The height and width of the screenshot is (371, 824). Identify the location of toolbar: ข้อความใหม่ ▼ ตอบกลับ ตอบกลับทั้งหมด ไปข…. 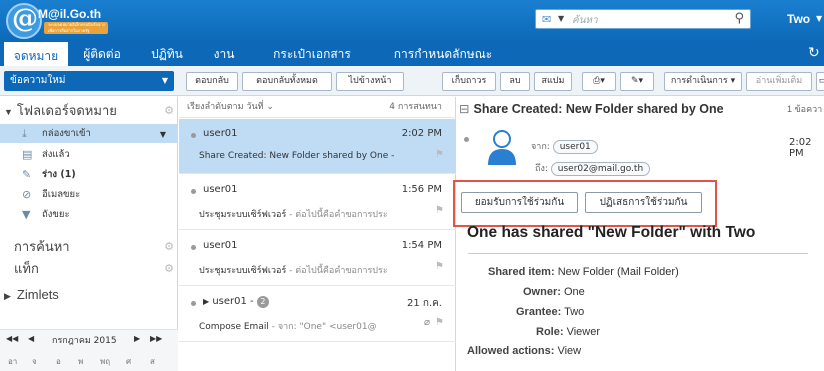
(412, 81).